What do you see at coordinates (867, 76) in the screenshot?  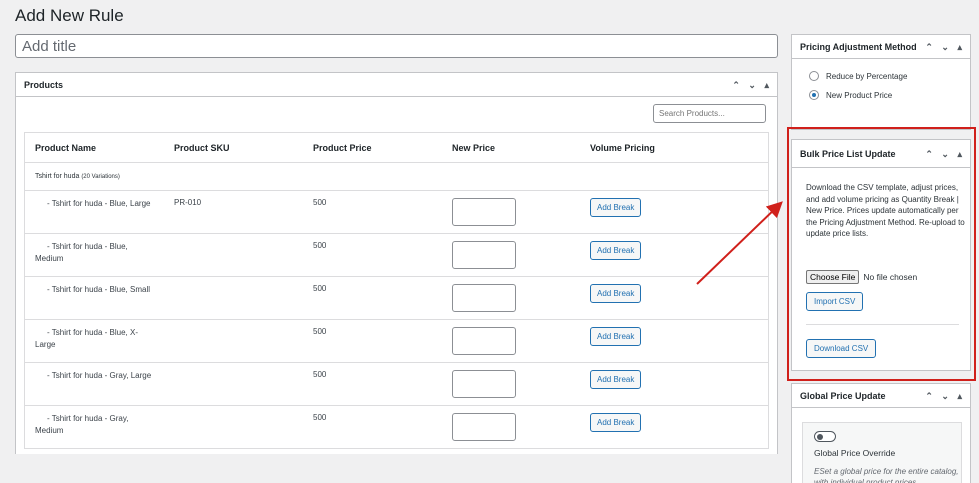 I see `radio-label: Reduce by Percentage` at bounding box center [867, 76].